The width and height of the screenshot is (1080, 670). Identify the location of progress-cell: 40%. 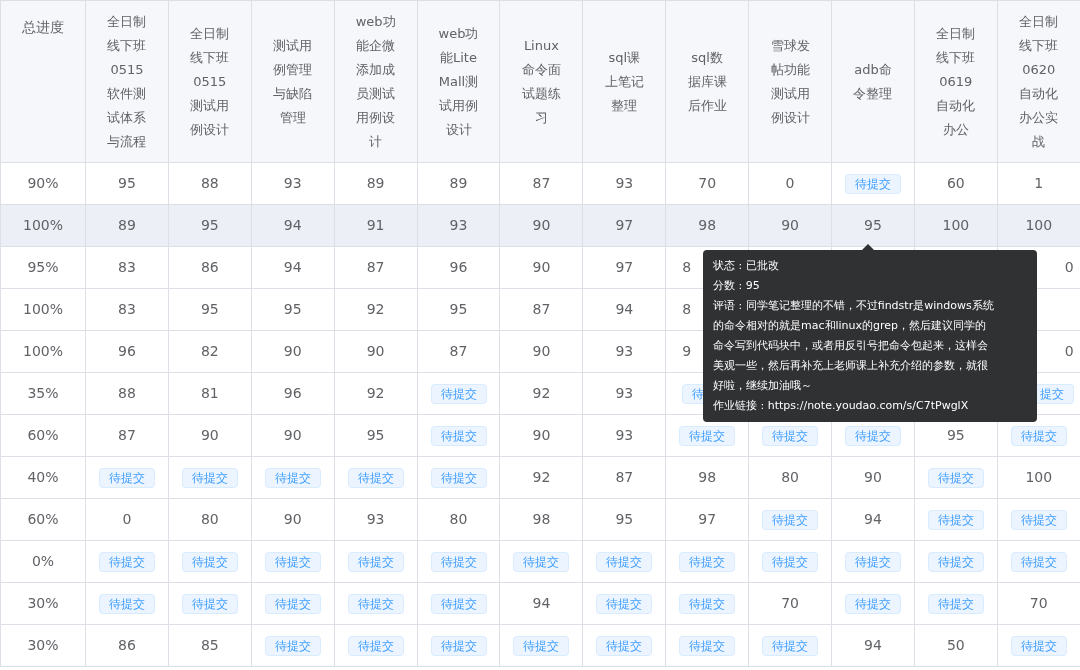
(43, 477).